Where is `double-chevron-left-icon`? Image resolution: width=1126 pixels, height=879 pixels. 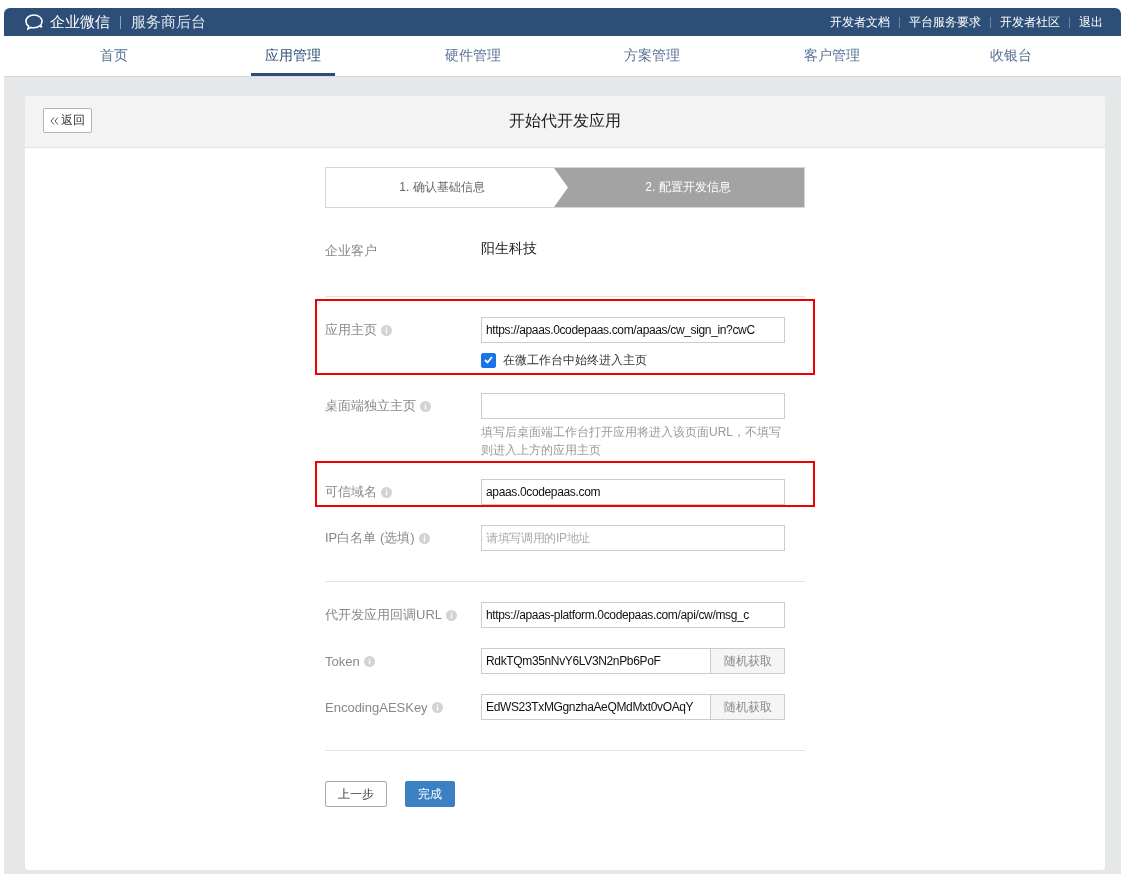 double-chevron-left-icon is located at coordinates (54, 120).